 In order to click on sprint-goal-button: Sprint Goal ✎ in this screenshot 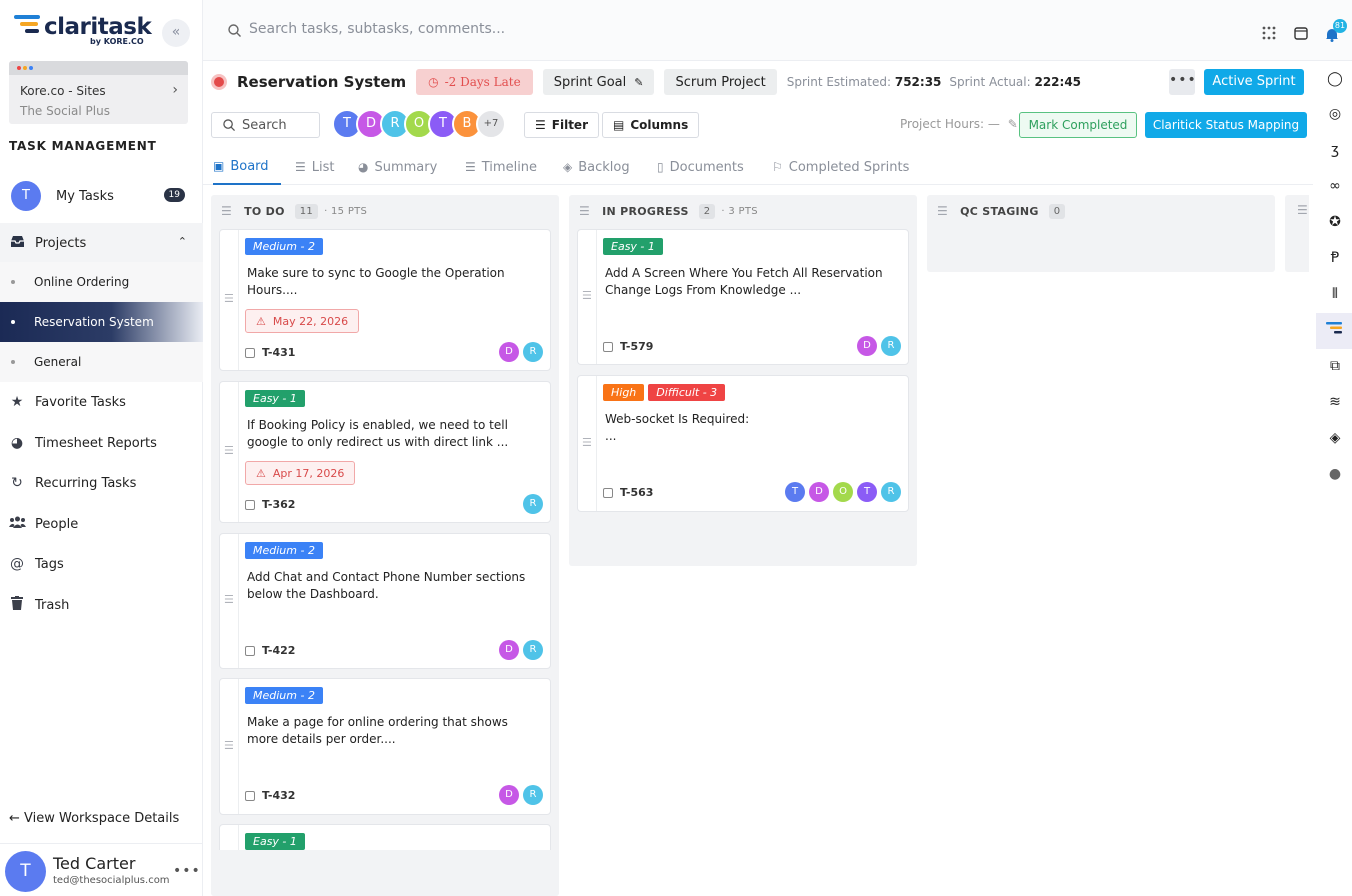, I will do `click(598, 82)`.